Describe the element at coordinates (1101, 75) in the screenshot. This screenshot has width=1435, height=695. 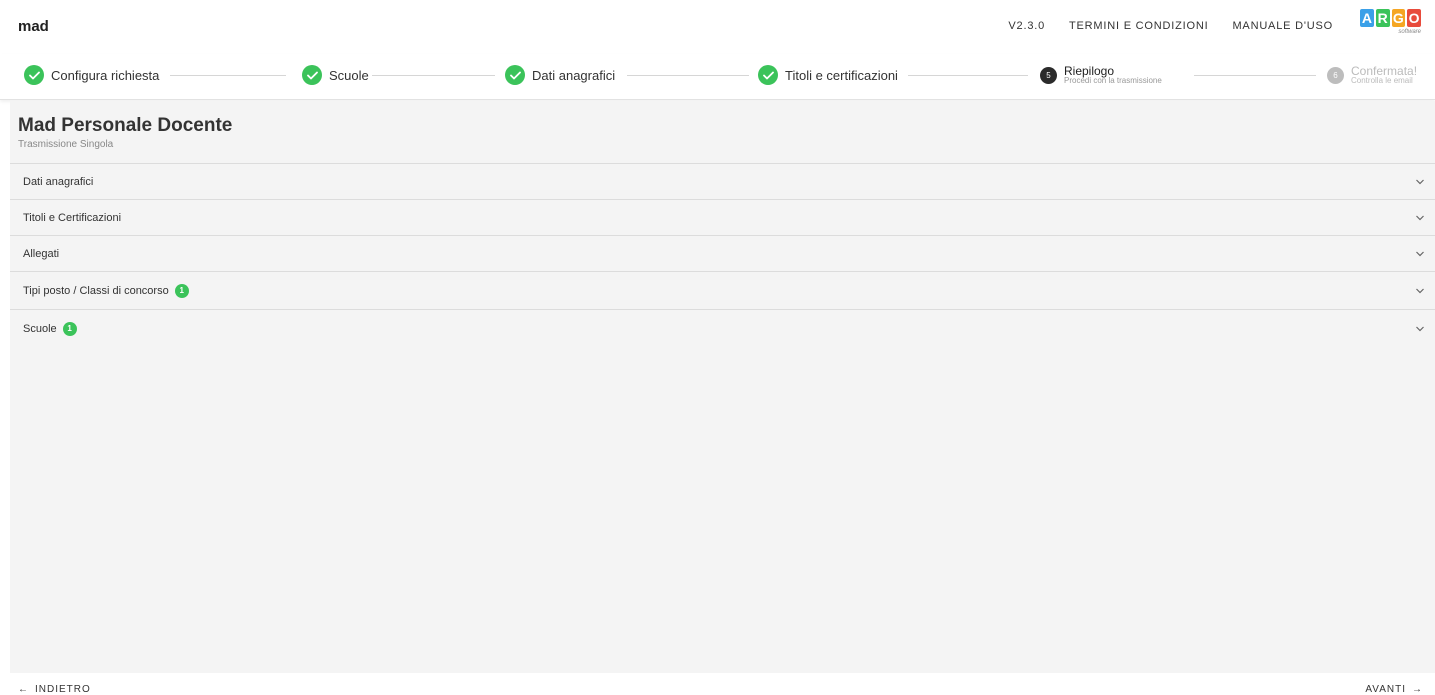
I see `step-riepilogo: 5 Riepilogo Procedi con la trasmissione` at that location.